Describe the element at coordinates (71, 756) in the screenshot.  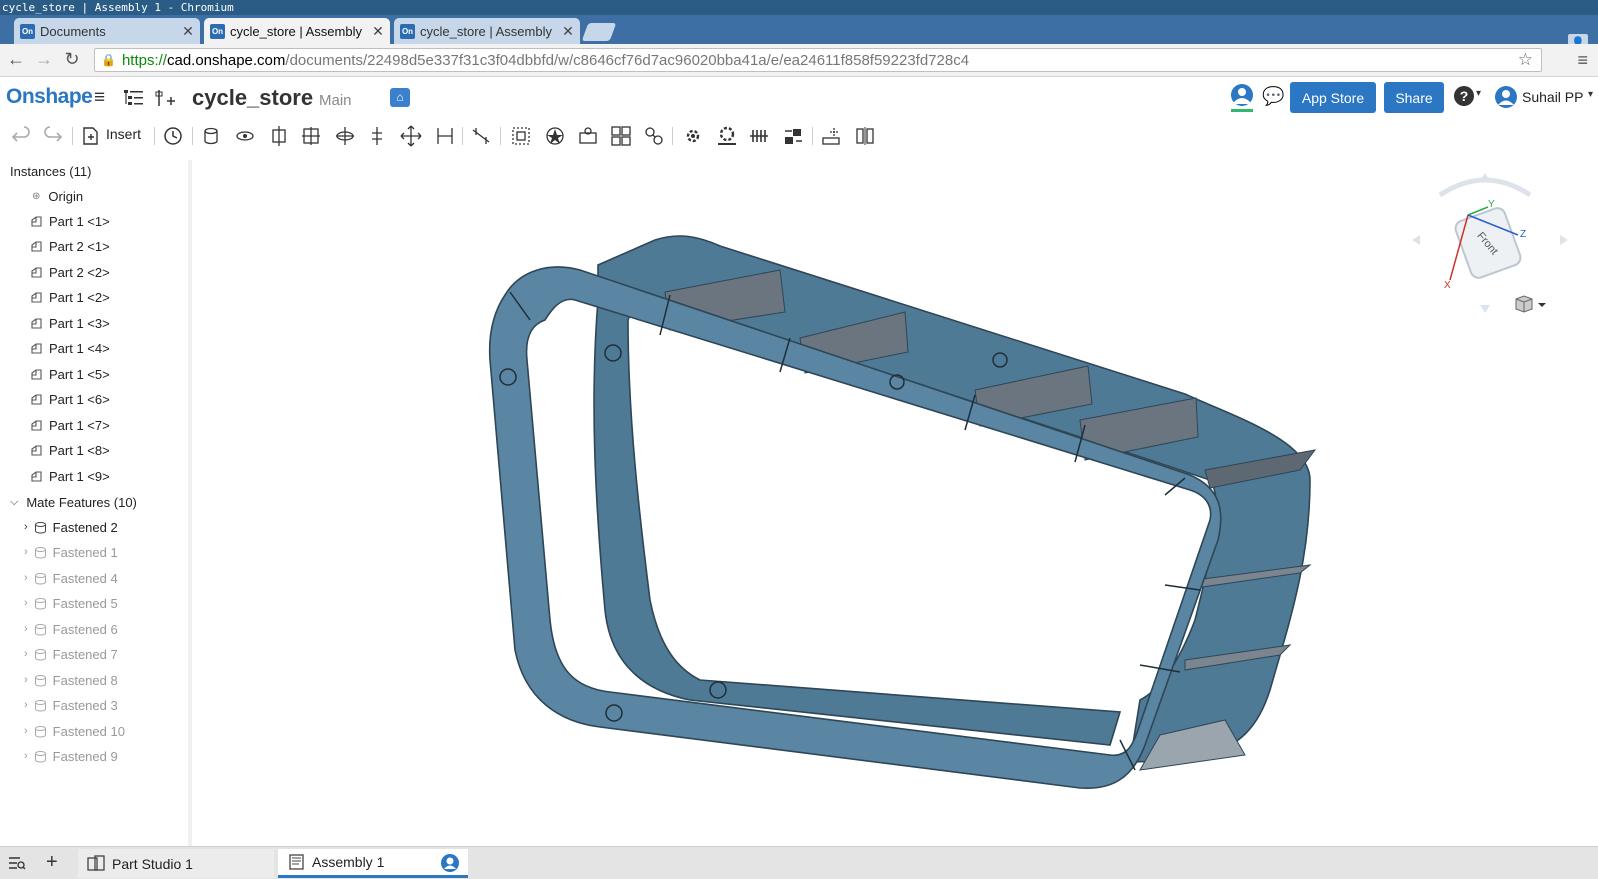
I see `mate-item: › Fastened 9` at that location.